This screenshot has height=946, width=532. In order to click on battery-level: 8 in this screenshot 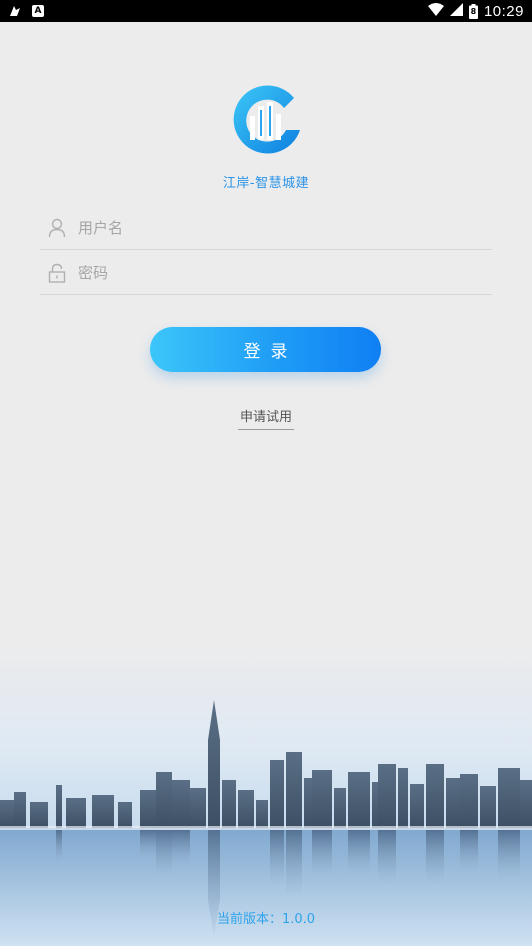, I will do `click(473, 11)`.